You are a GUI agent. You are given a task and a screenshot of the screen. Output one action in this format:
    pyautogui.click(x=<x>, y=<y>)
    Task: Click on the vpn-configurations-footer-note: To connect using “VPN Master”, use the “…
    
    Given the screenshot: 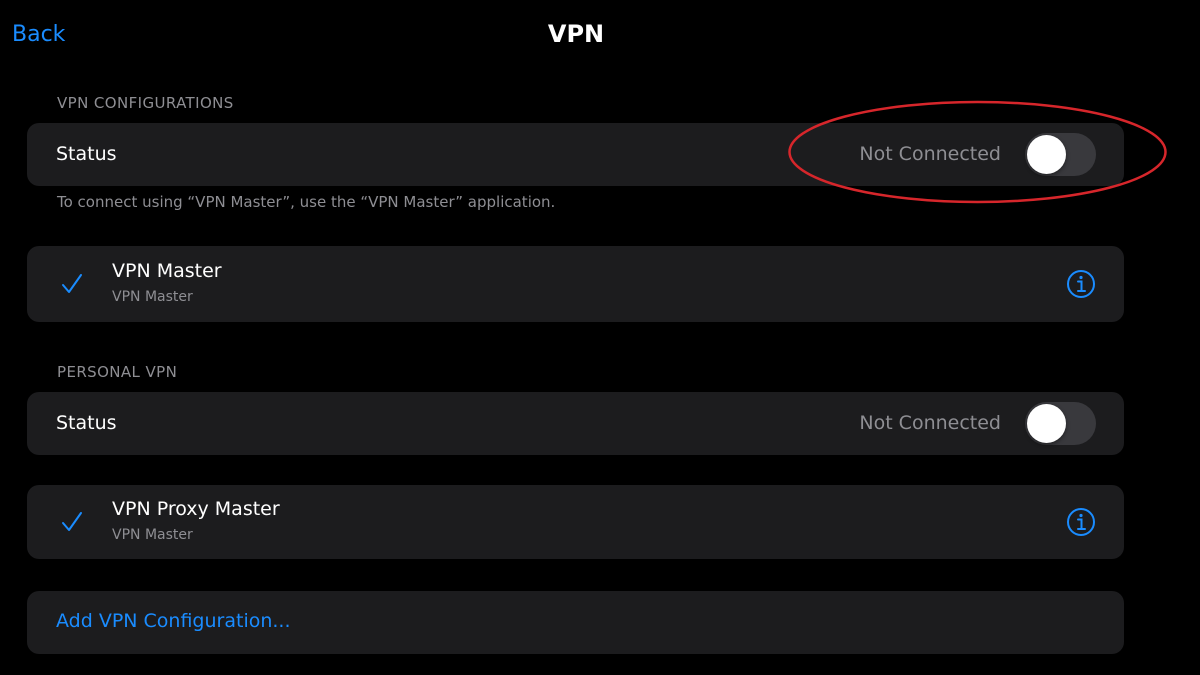 What is the action you would take?
    pyautogui.click(x=306, y=202)
    